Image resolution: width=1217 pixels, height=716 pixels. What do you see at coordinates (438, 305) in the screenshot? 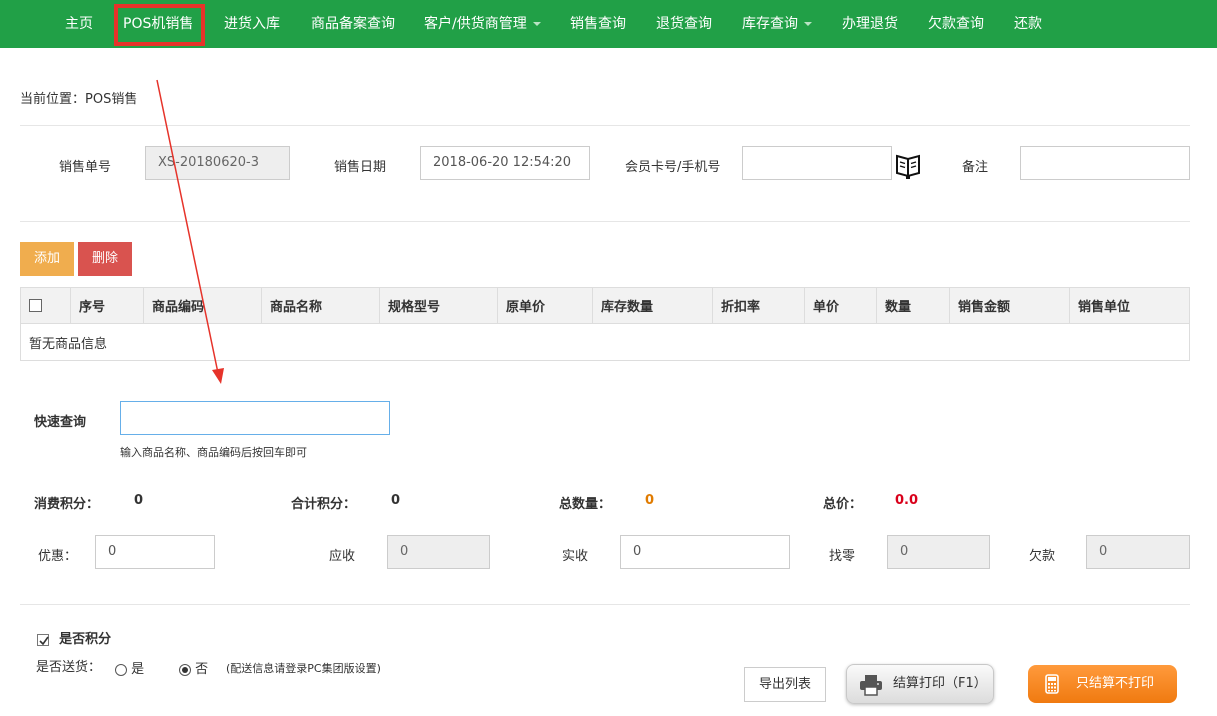
I see `col-header: 规格型号` at bounding box center [438, 305].